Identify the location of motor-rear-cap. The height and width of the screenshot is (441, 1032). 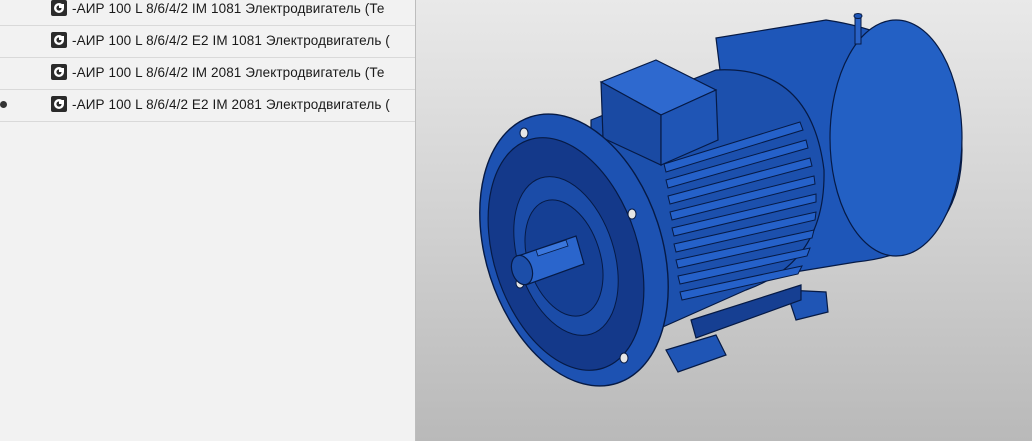
(896, 138).